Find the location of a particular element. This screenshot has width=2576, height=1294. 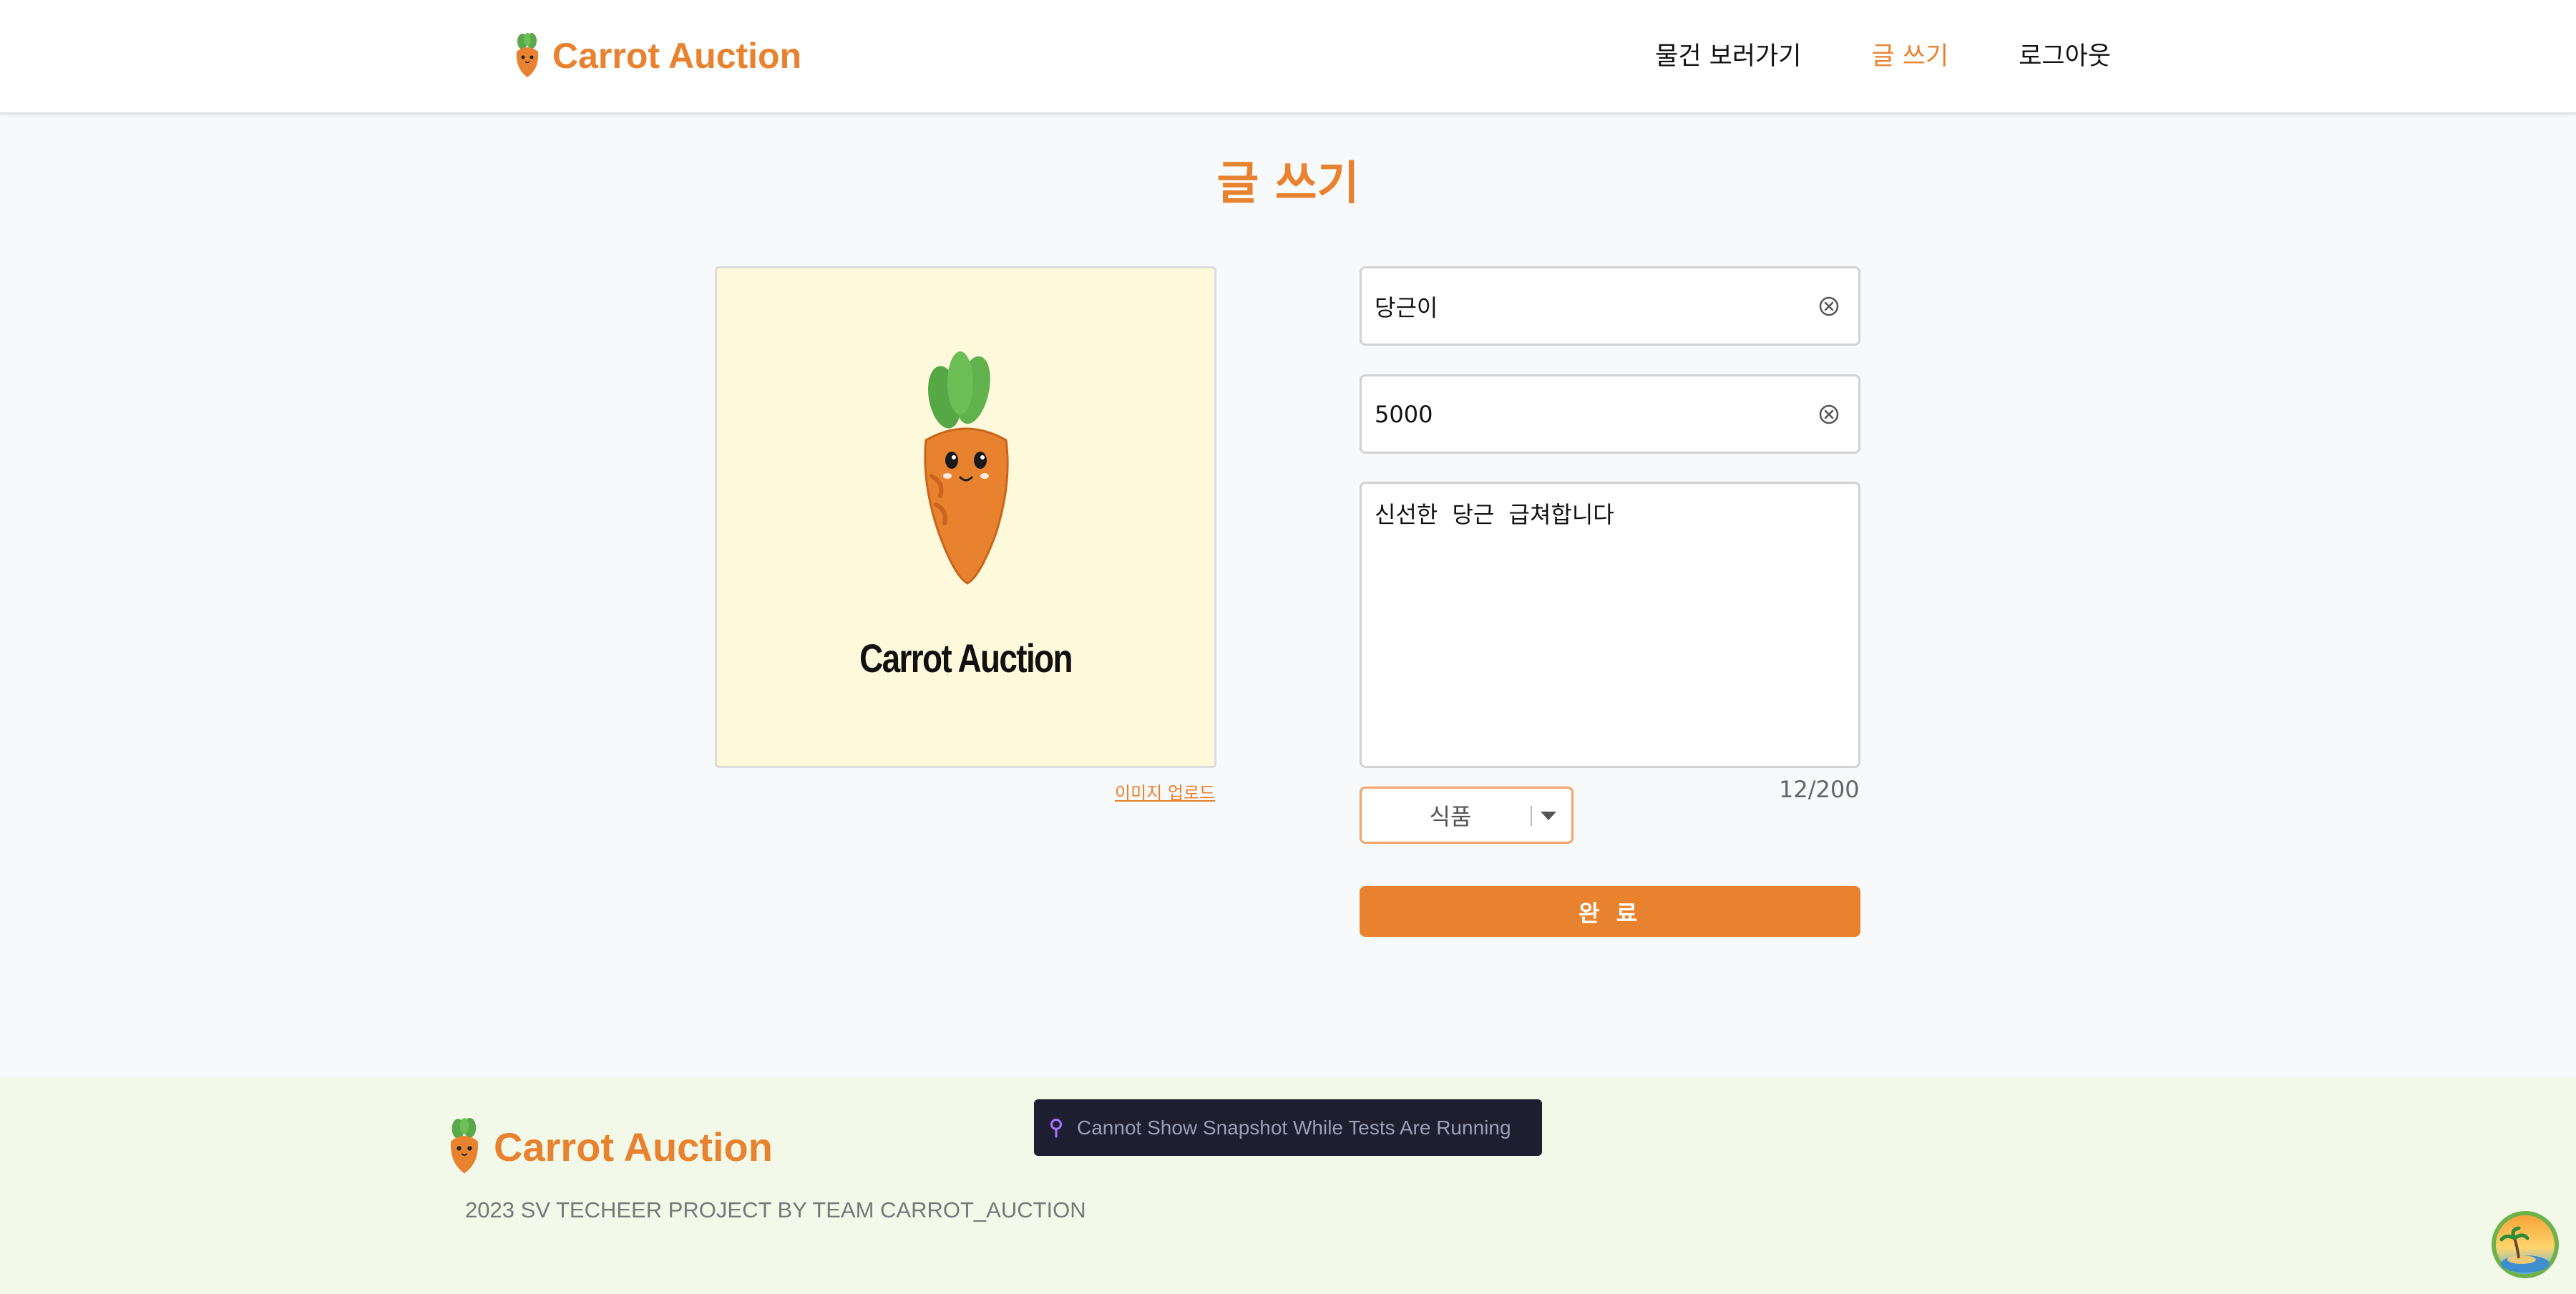

carrot-mascot-image is located at coordinates (966, 468).